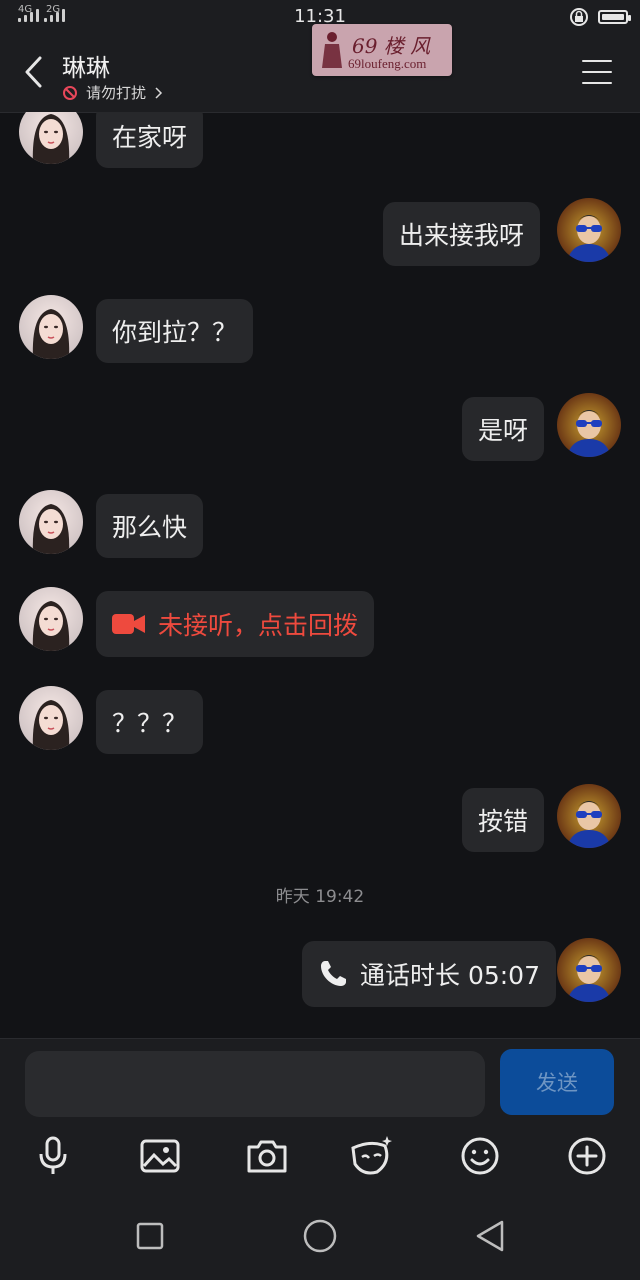 Image resolution: width=640 pixels, height=1280 pixels. Describe the element at coordinates (557, 1082) in the screenshot. I see `send-button: 发送` at that location.